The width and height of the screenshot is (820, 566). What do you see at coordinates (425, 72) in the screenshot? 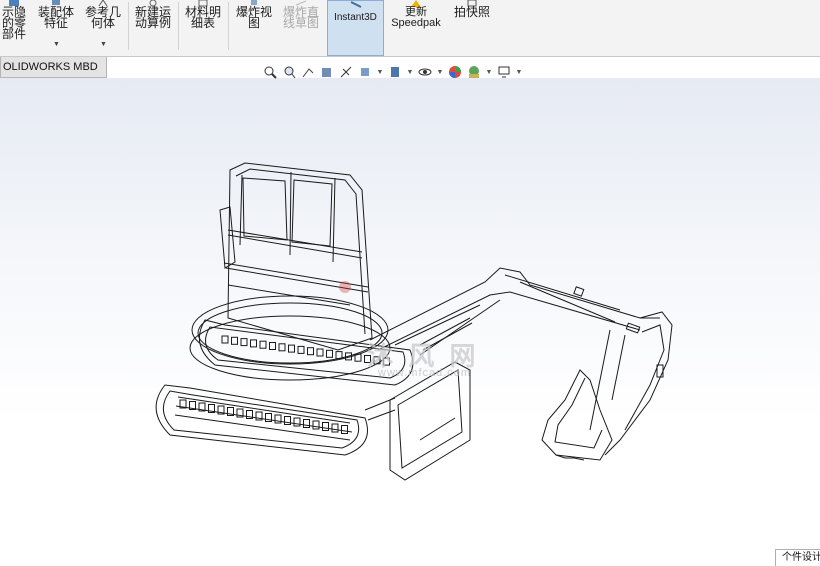
I see `hide-show-items-icon` at bounding box center [425, 72].